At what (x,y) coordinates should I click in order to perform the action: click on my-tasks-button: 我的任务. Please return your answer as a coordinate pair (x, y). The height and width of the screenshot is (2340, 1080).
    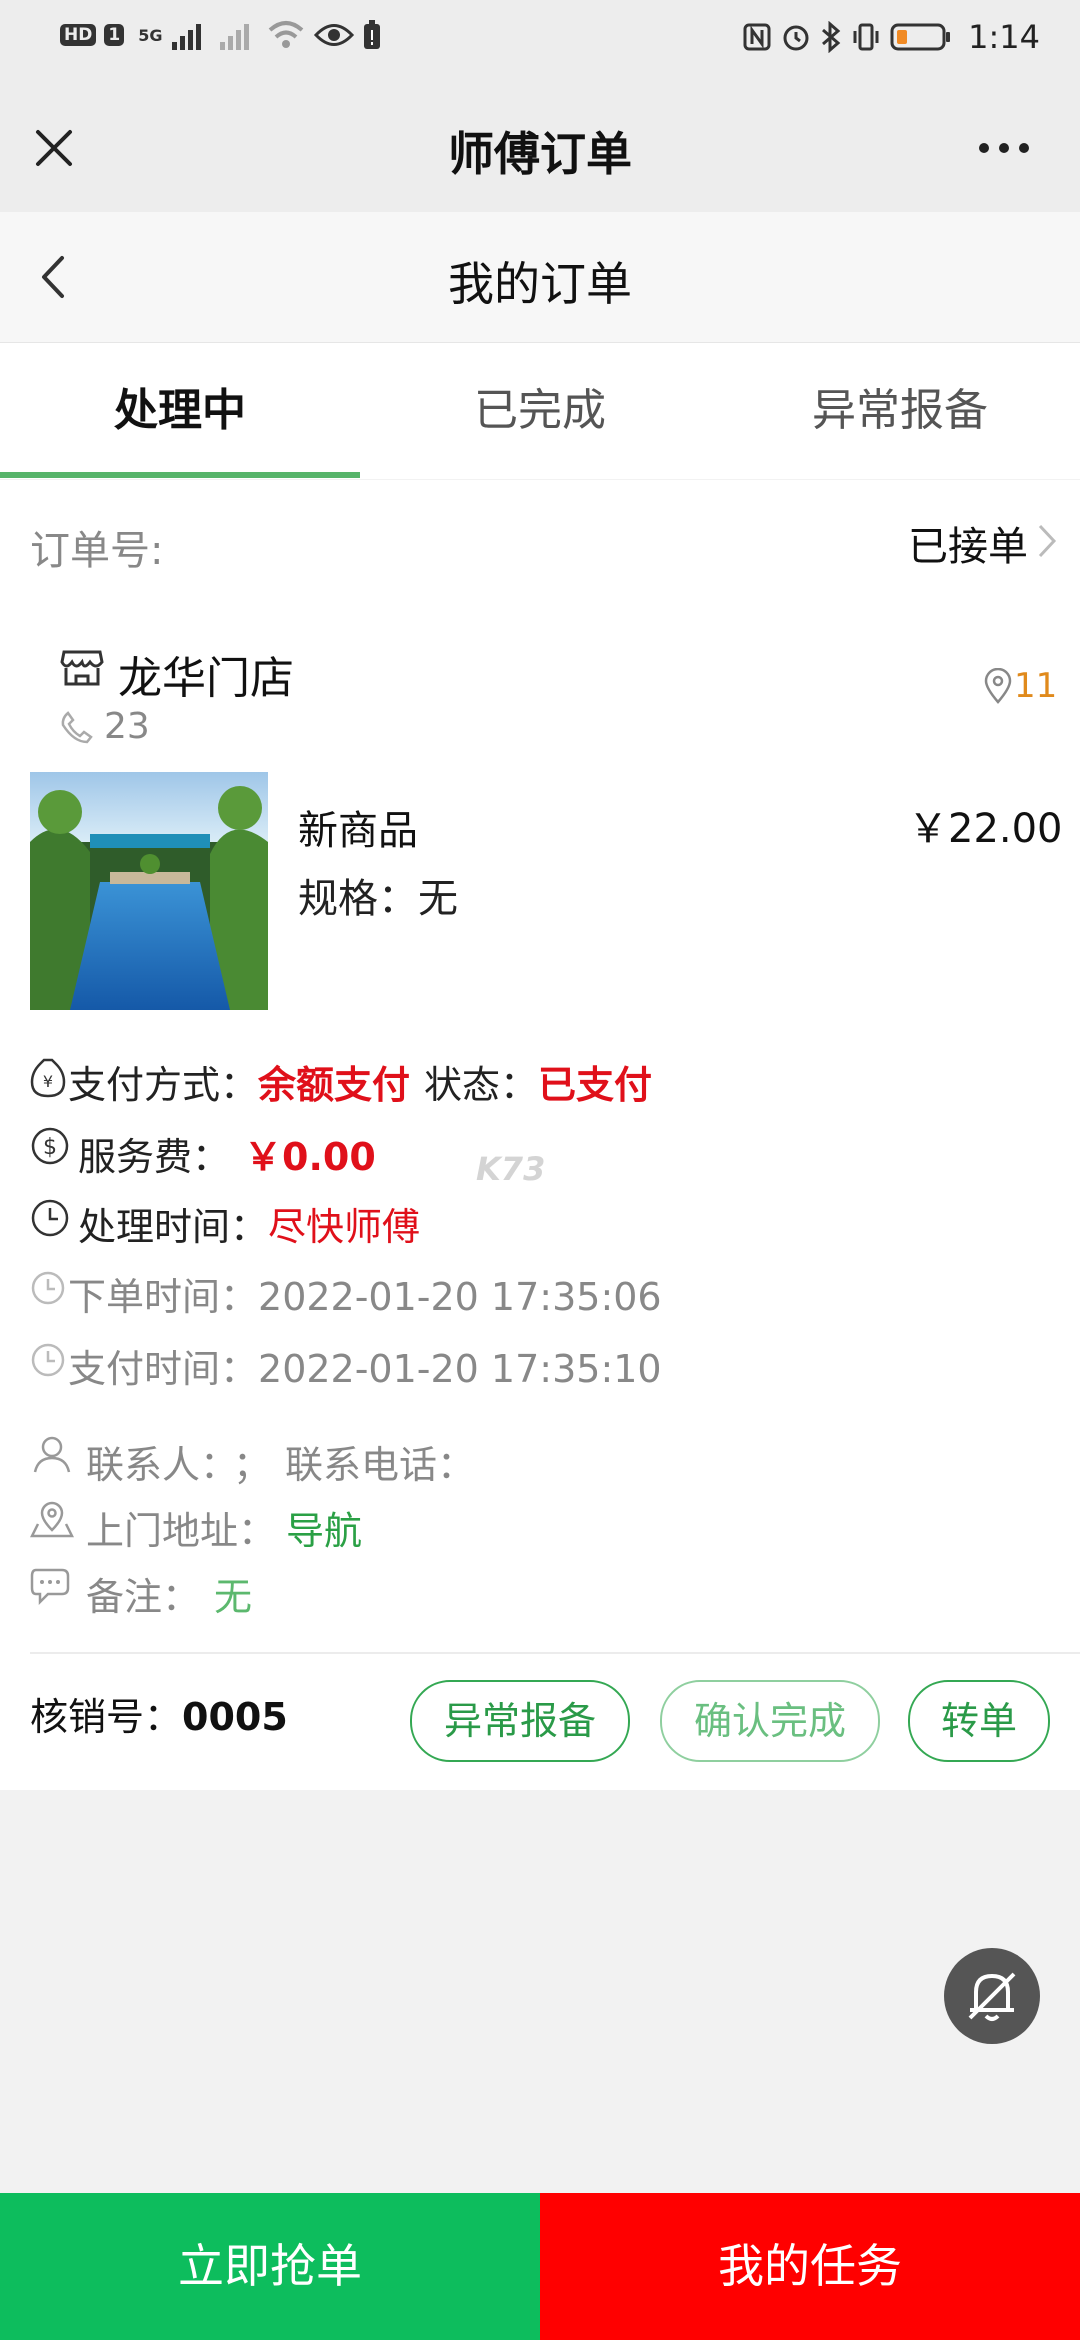
    Looking at the image, I should click on (810, 2266).